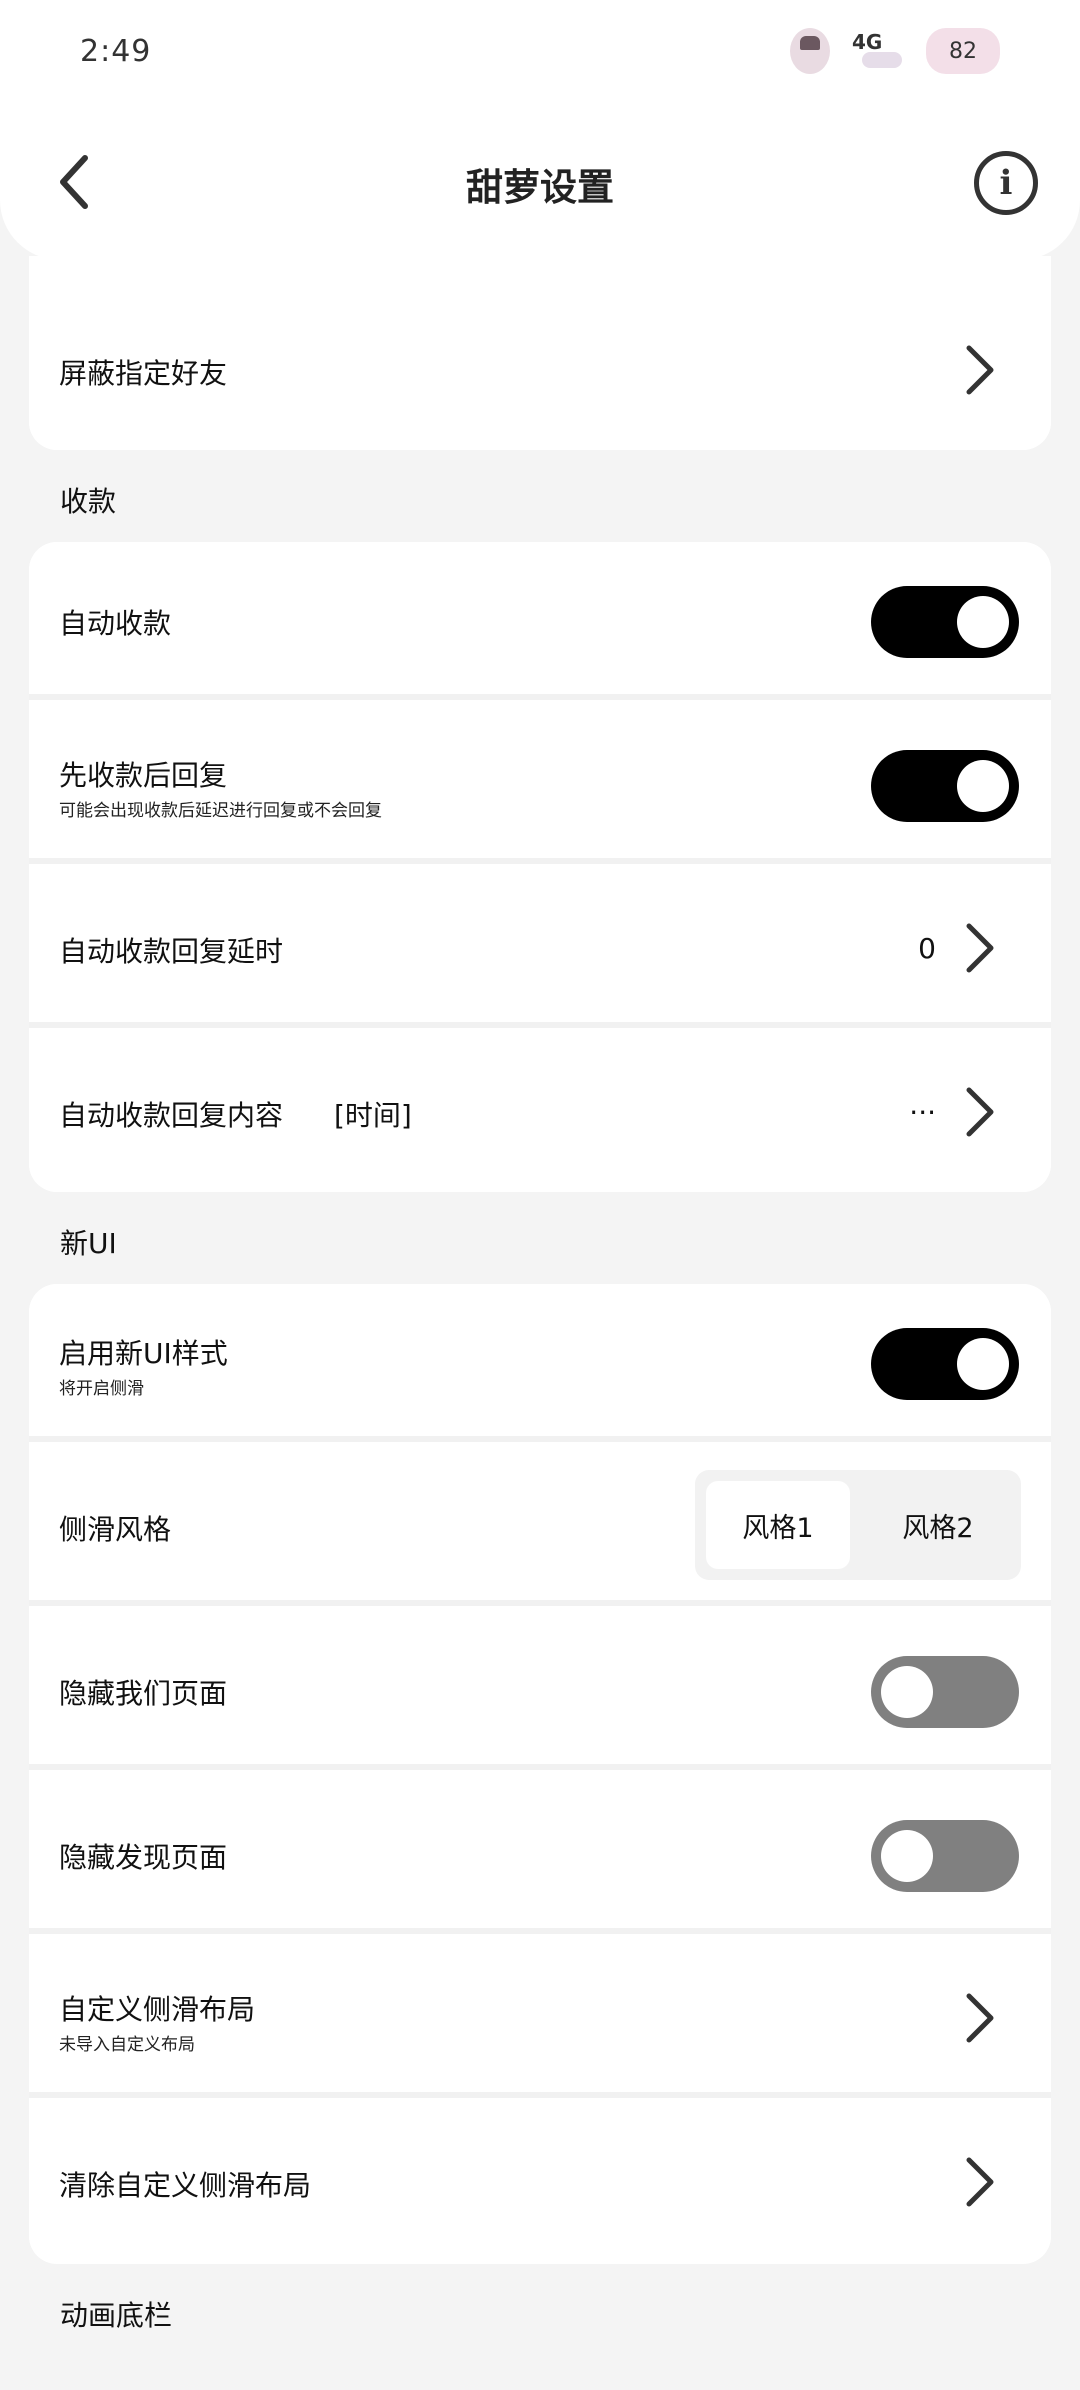  I want to click on enable-new-ui-toggle, so click(945, 1364).